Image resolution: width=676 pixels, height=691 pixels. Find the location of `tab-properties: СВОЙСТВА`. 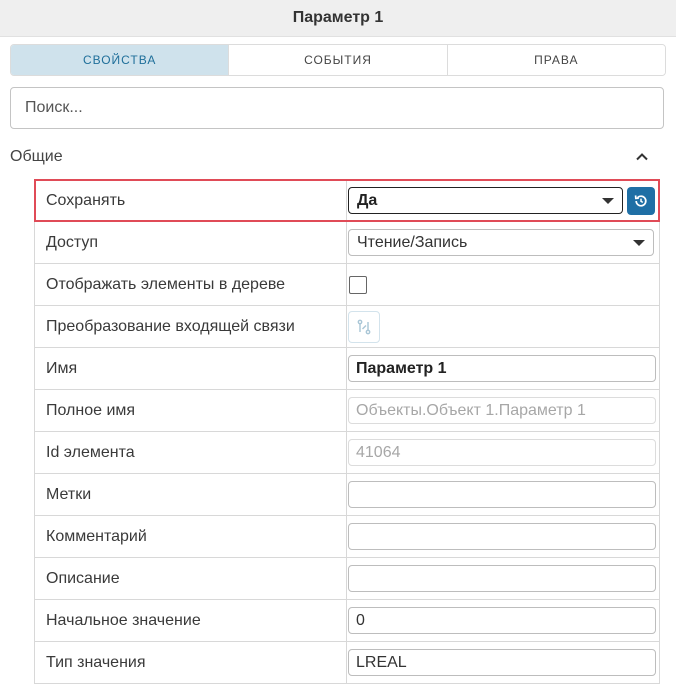

tab-properties: СВОЙСТВА is located at coordinates (120, 60).